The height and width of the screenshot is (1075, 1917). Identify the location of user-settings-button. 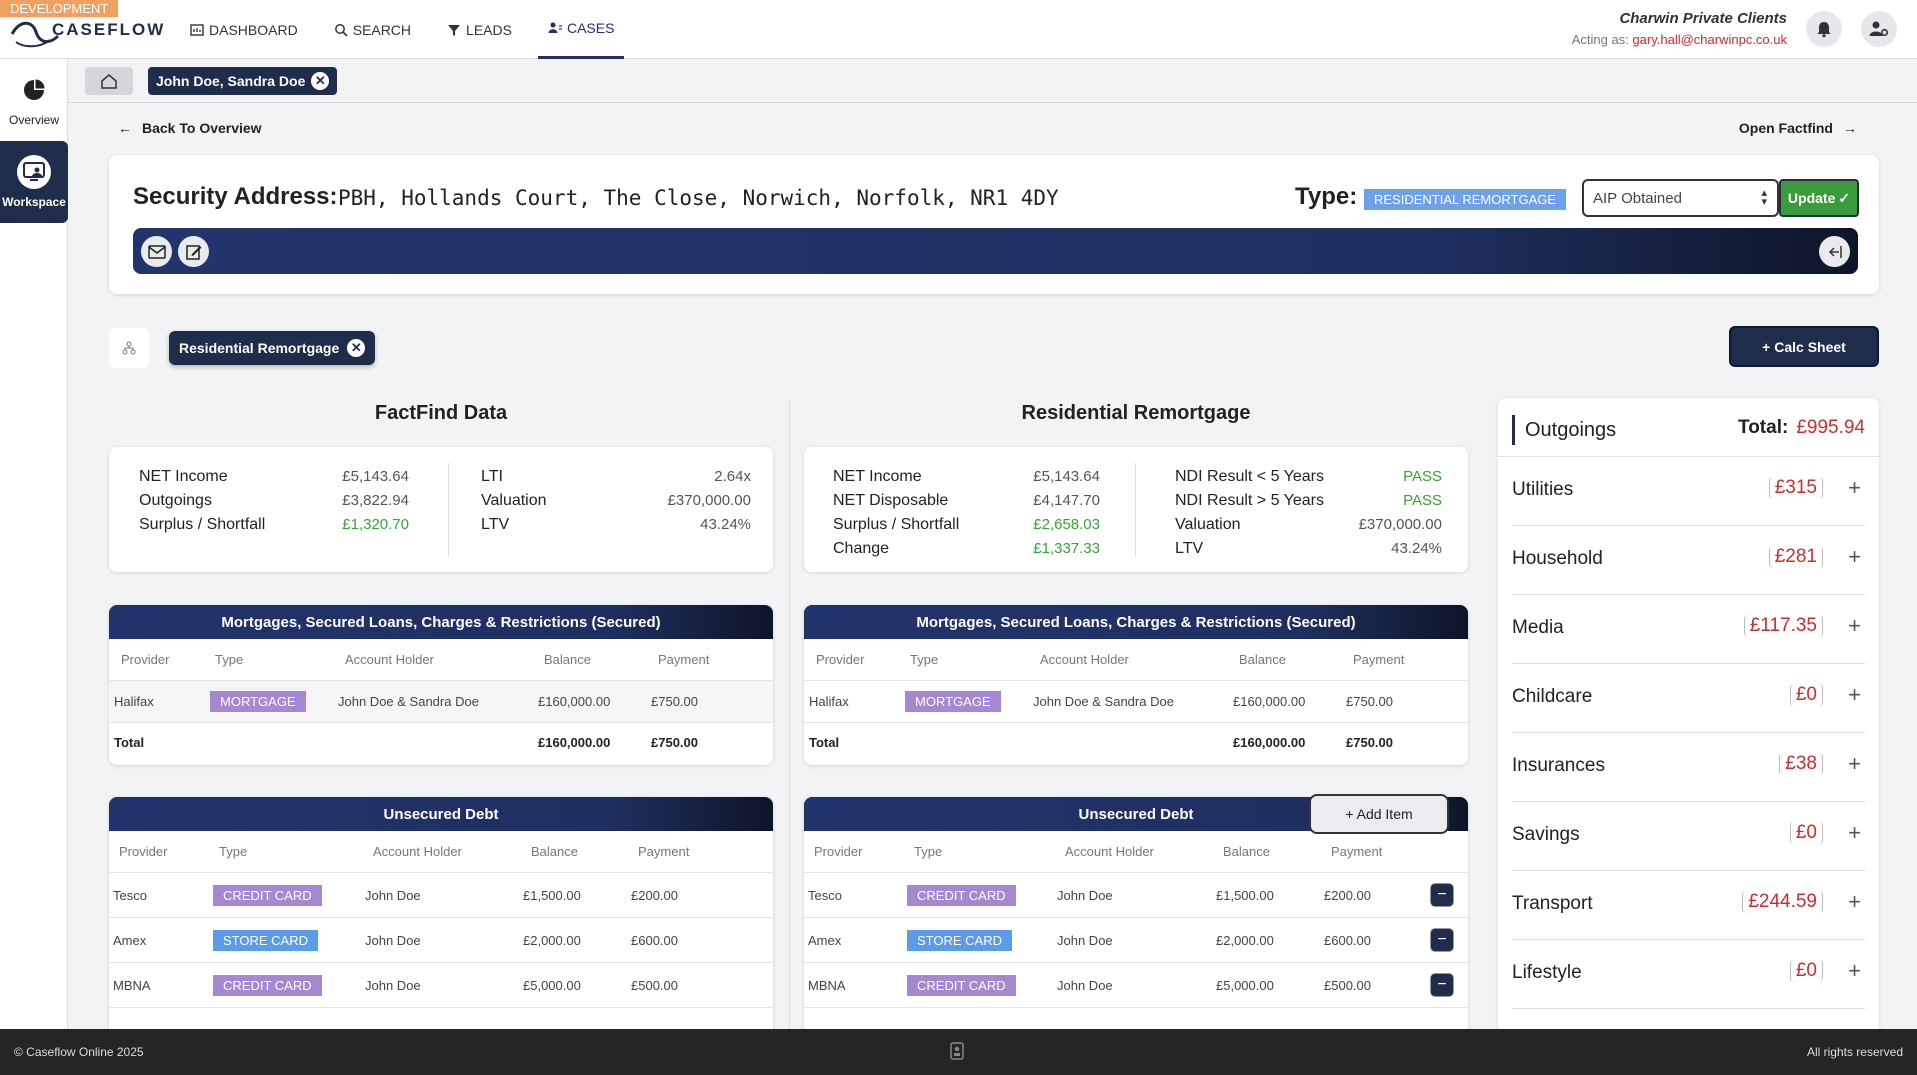
(1879, 29).